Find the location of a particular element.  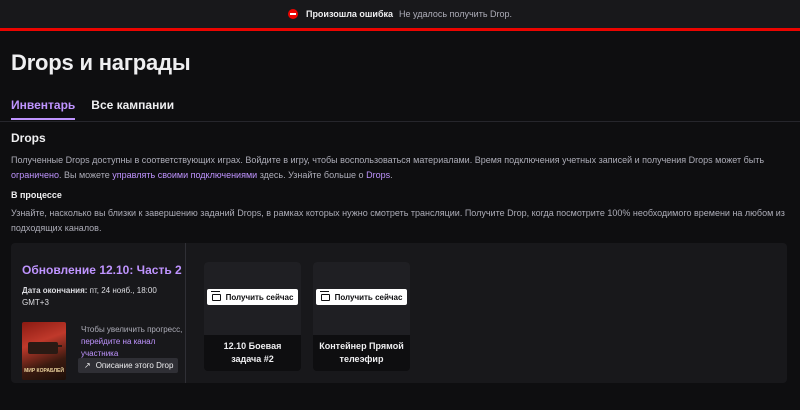

drop-card: Получить сейчас 12.10 Боевая задача #2 is located at coordinates (252, 316).